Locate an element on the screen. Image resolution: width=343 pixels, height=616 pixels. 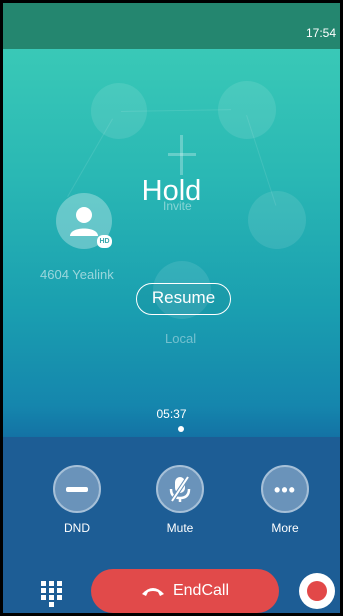
dnd-label: DND is located at coordinates (77, 528).